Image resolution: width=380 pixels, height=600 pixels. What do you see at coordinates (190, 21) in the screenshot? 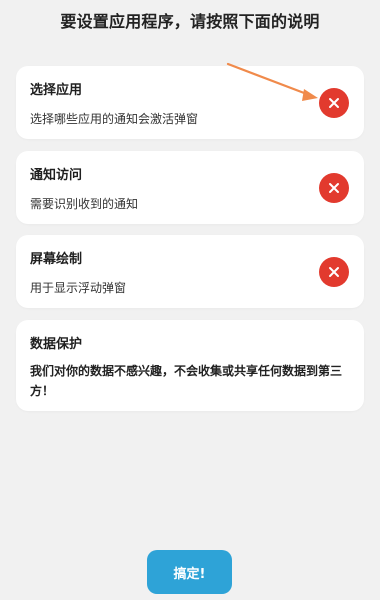
I see `page-title: 要设置应用程序，请按照下面的说明` at bounding box center [190, 21].